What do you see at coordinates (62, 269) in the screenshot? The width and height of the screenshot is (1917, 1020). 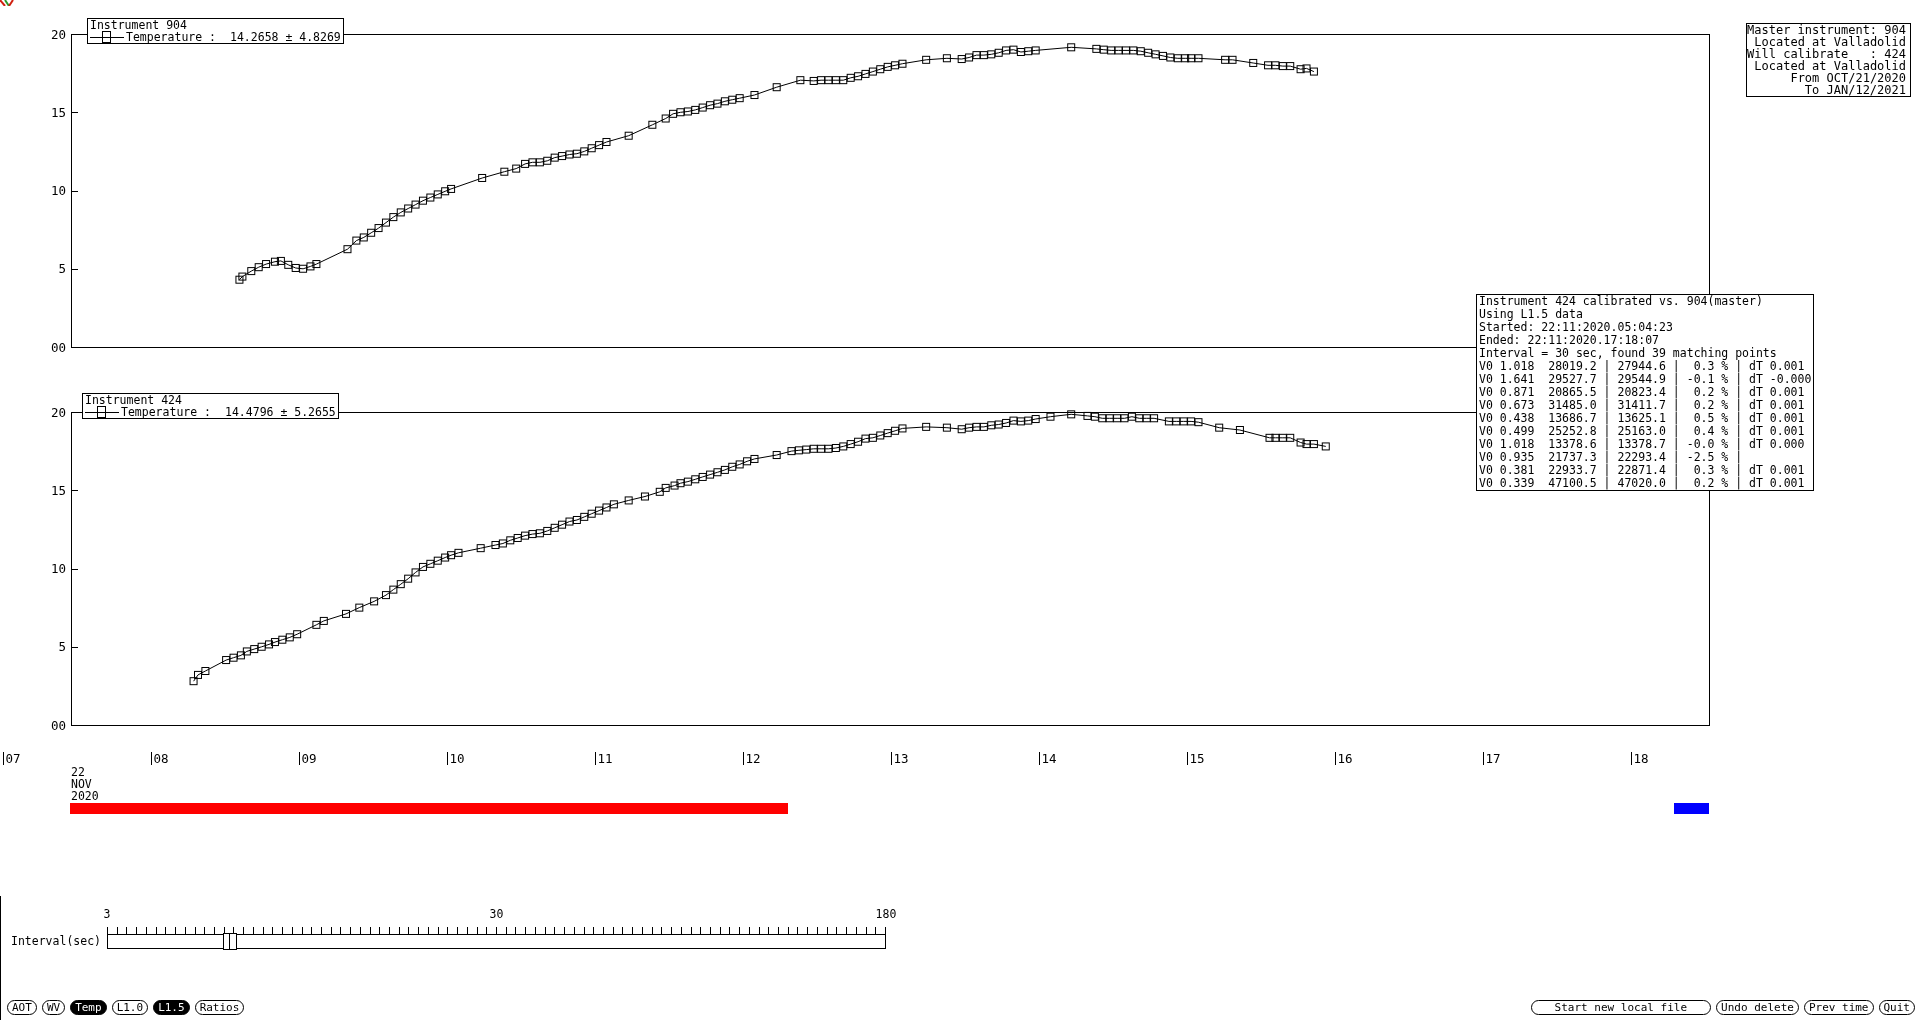 I see `y-tick-label: 5` at bounding box center [62, 269].